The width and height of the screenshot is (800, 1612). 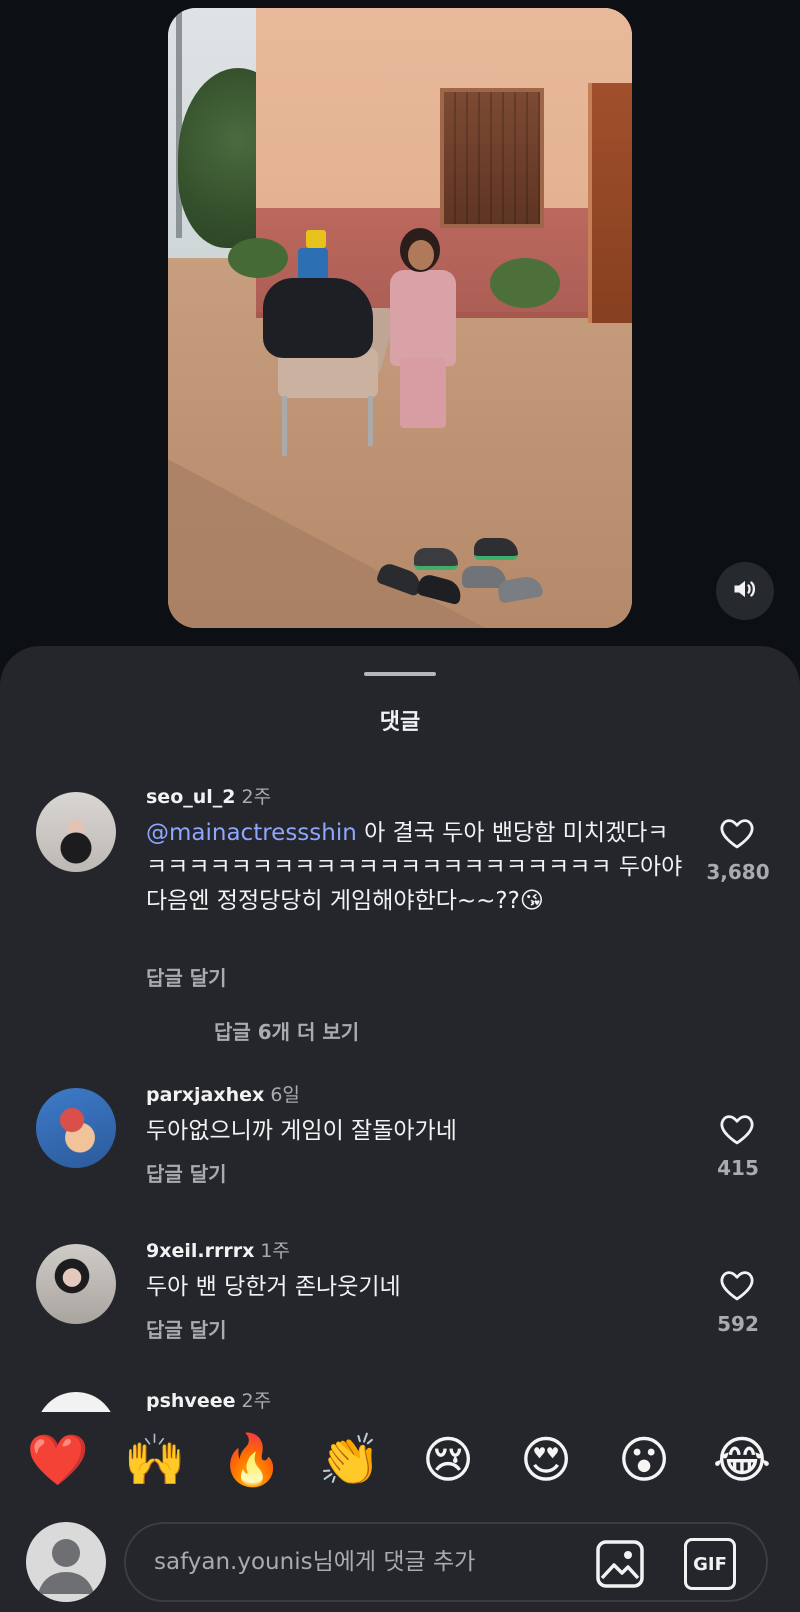 What do you see at coordinates (400, 1460) in the screenshot?
I see `emoji-reaction-bar: ❤️ 🙌 🔥 👏 😢 😍 😮 😂` at bounding box center [400, 1460].